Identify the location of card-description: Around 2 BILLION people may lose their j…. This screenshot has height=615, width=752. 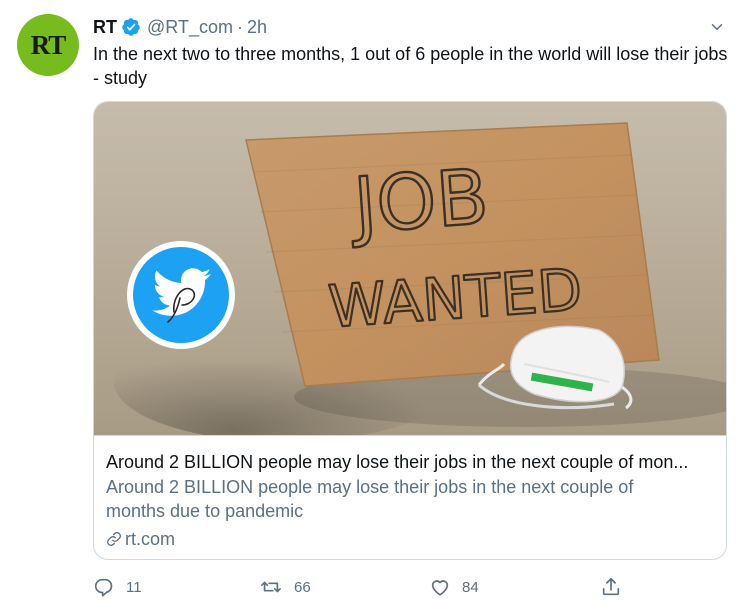
(370, 499).